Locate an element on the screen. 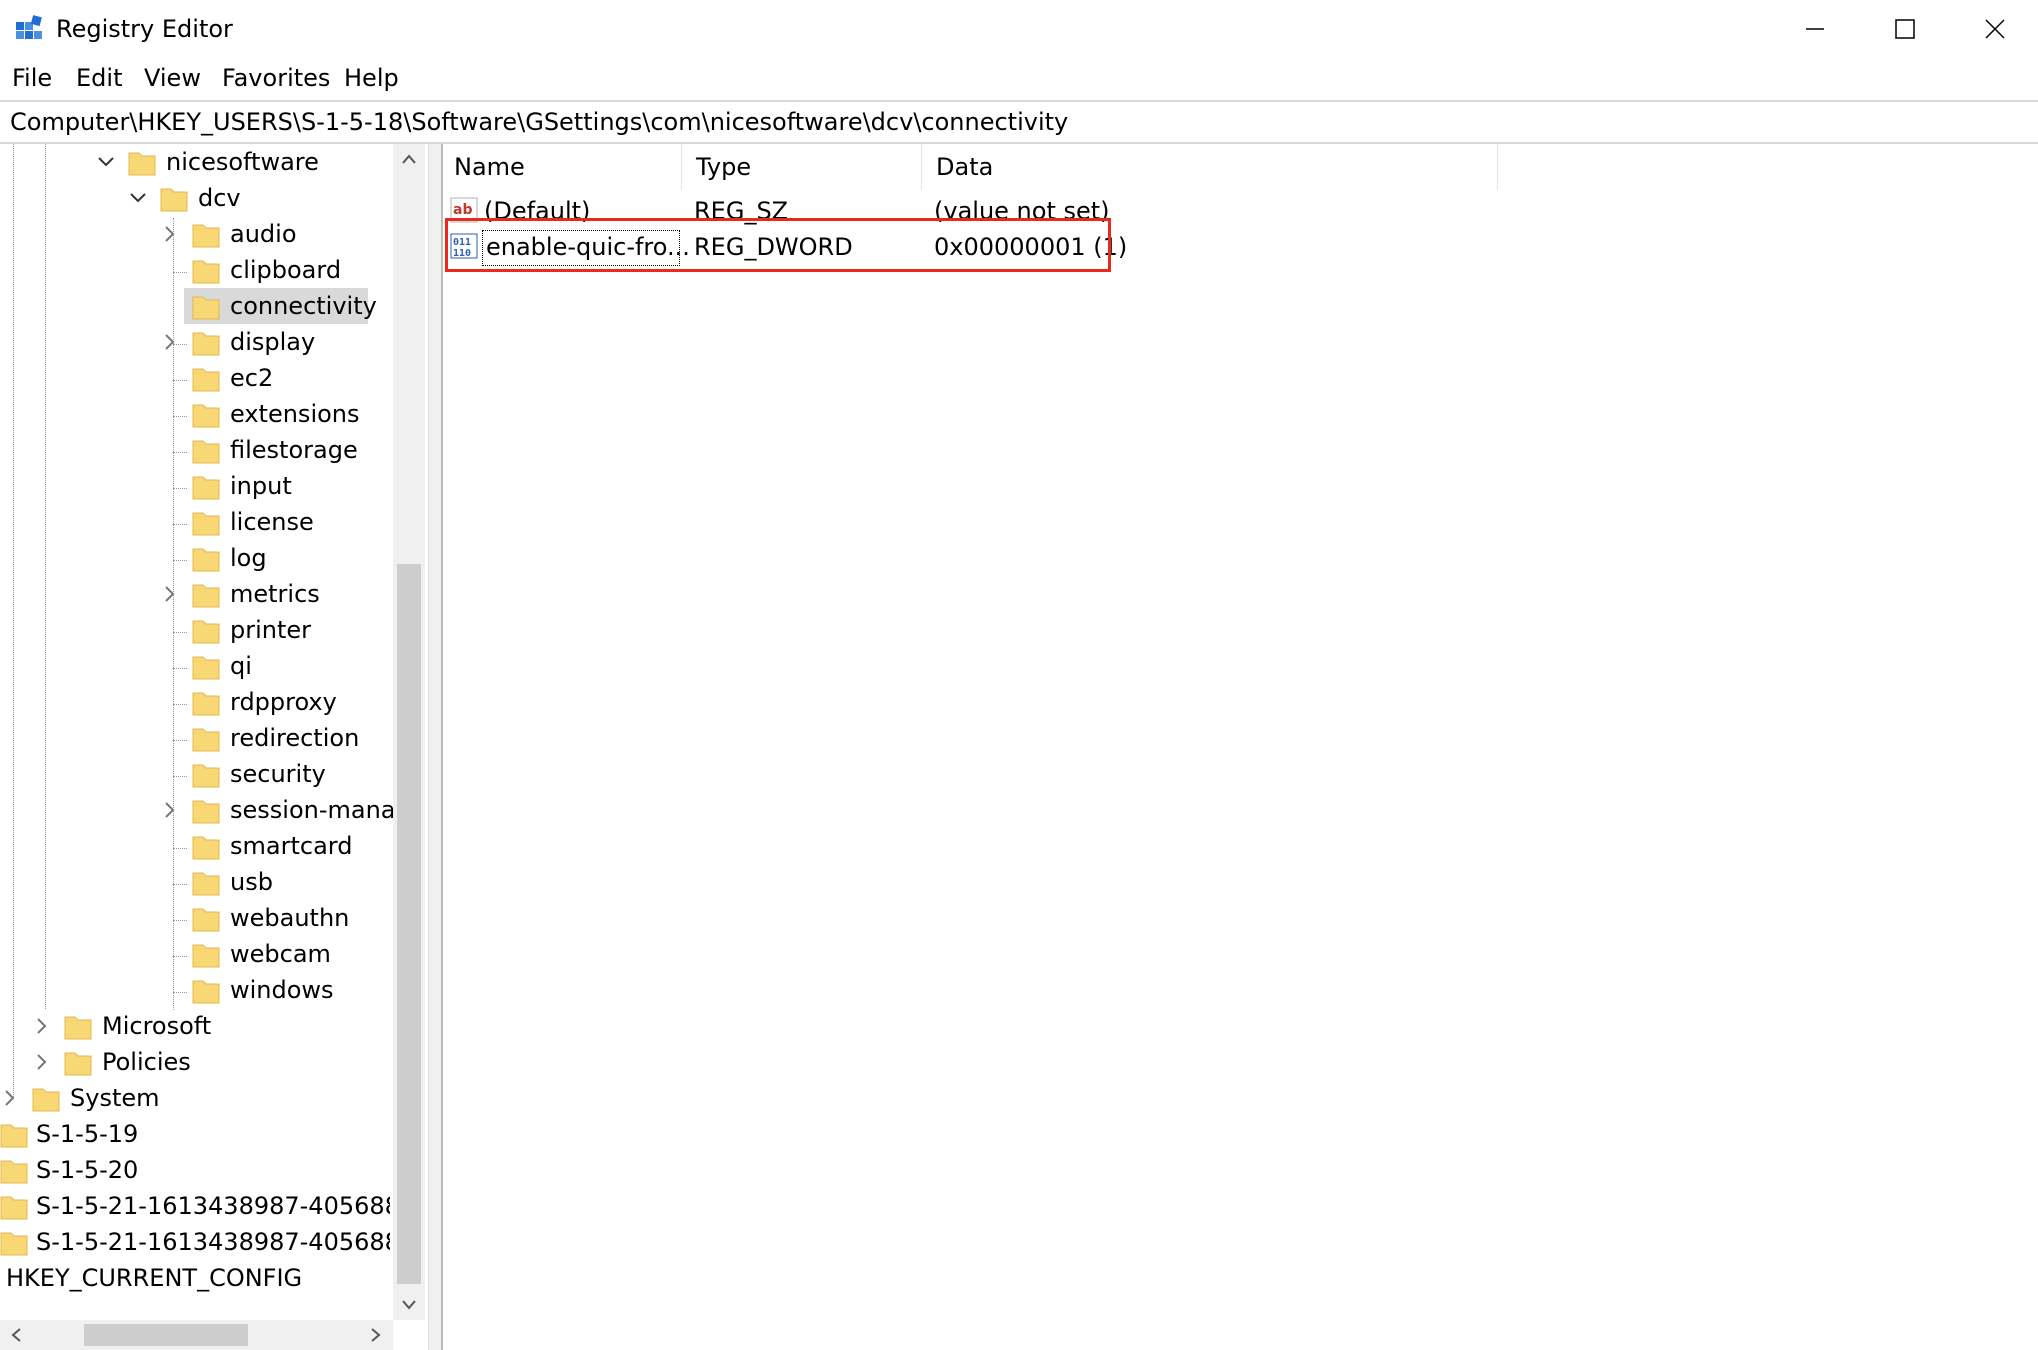 This screenshot has width=2038, height=1350. tree-vertical-scrollbar is located at coordinates (409, 732).